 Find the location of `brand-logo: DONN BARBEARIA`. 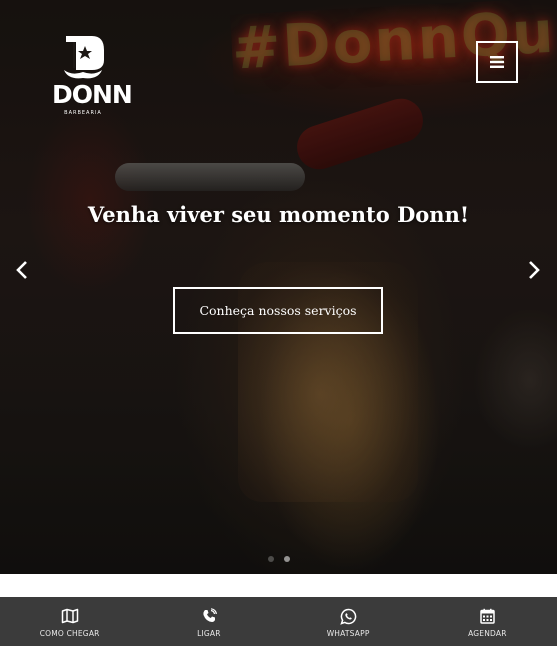

brand-logo: DONN BARBEARIA is located at coordinates (92, 75).